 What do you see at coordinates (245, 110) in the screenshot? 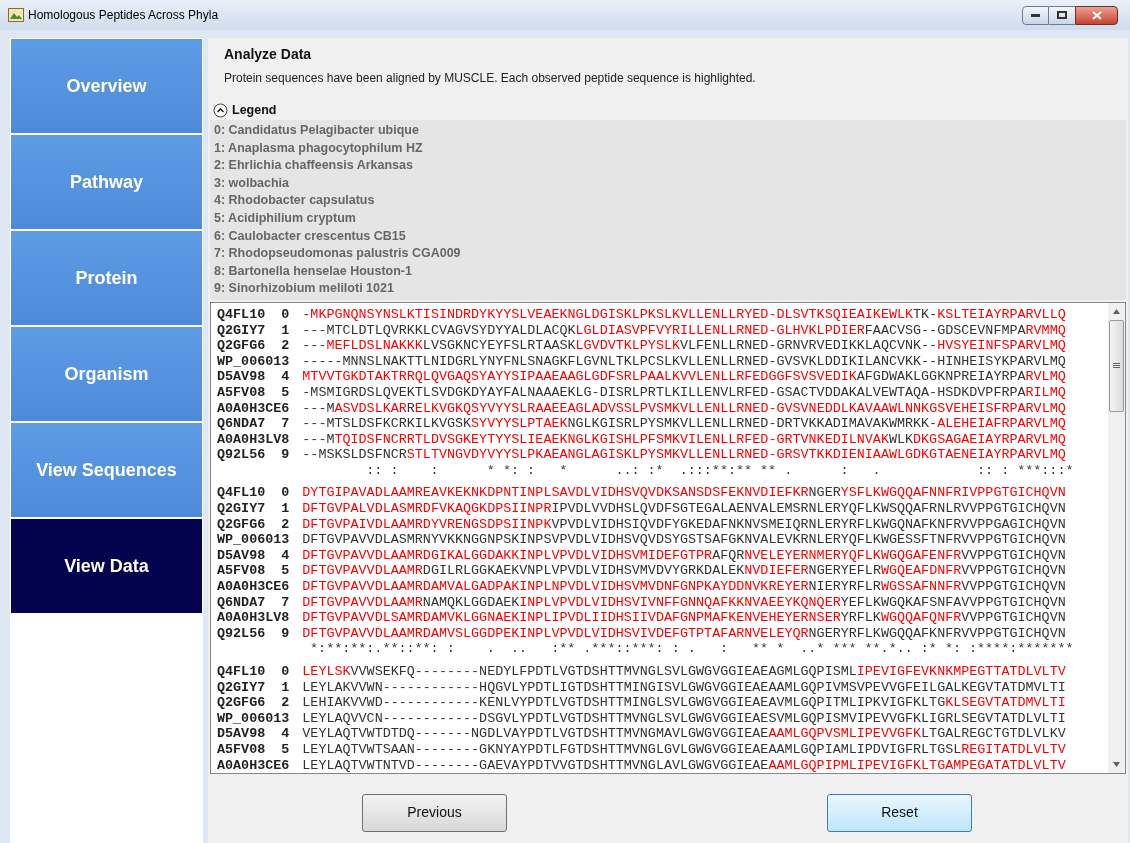
I see `legend-toggle: Legend` at bounding box center [245, 110].